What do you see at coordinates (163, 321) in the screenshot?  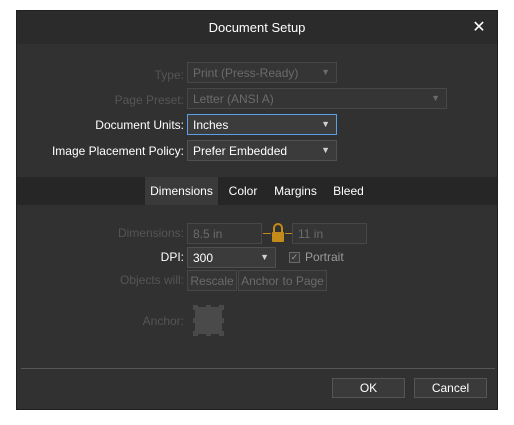 I see `anchor-label: Anchor:` at bounding box center [163, 321].